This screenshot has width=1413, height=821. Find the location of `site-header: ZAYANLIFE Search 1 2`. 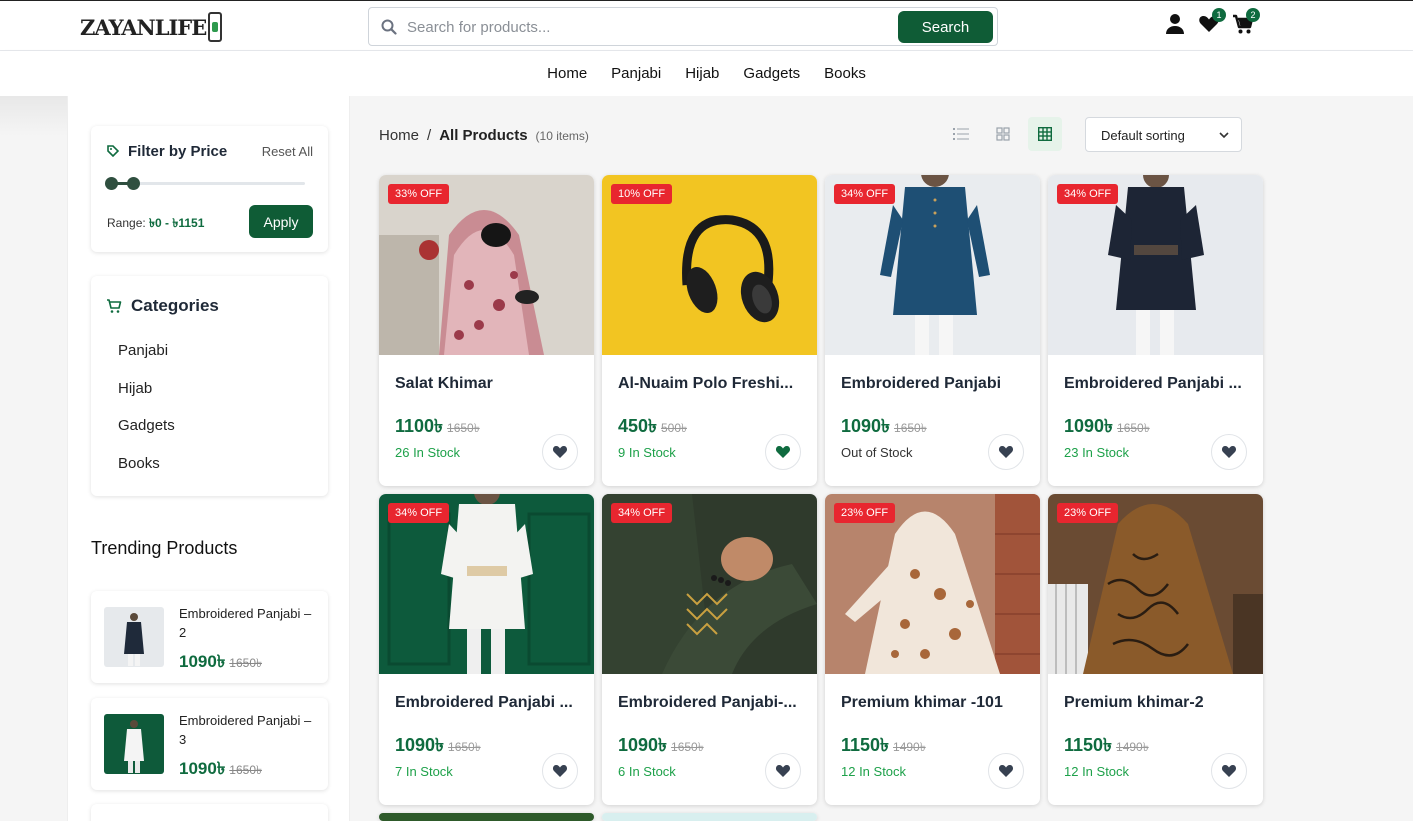

site-header: ZAYANLIFE Search 1 2 is located at coordinates (706, 25).